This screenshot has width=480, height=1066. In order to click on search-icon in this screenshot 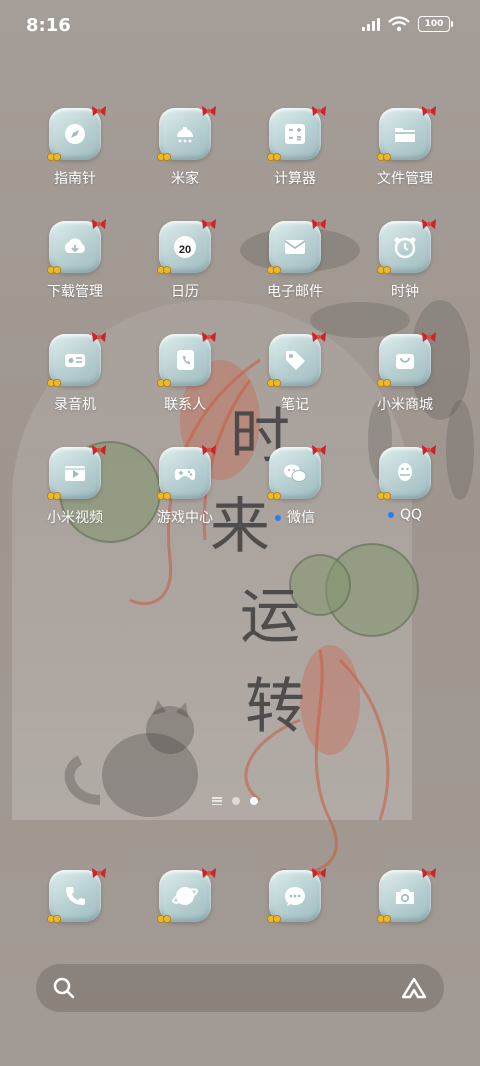, I will do `click(64, 988)`.